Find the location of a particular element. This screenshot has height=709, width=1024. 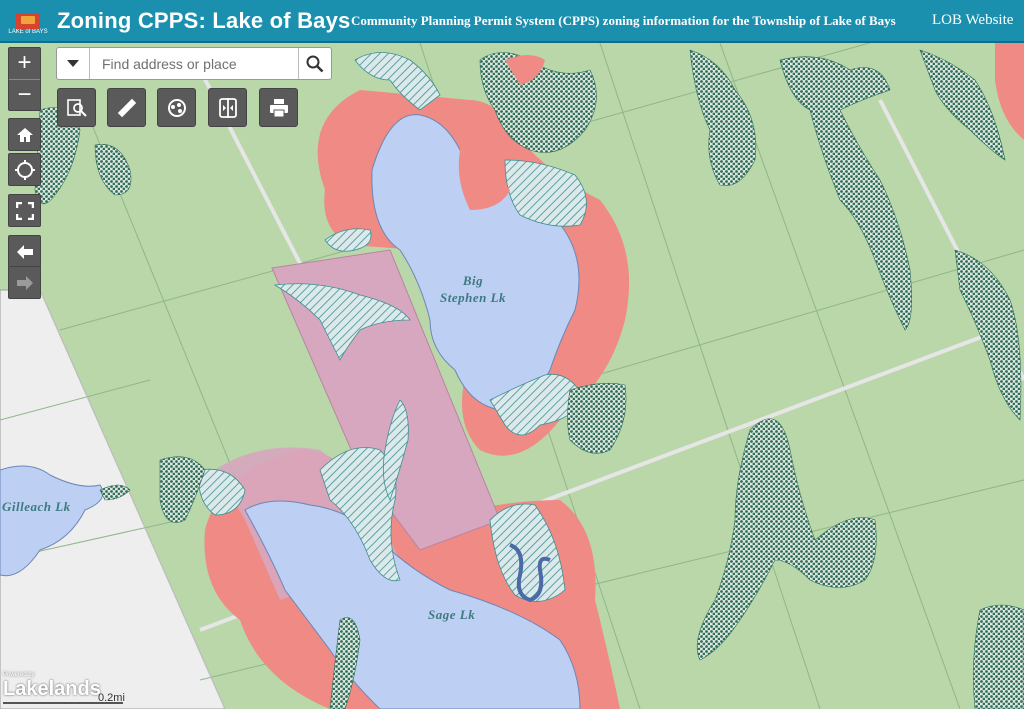

locate-button is located at coordinates (24, 169).